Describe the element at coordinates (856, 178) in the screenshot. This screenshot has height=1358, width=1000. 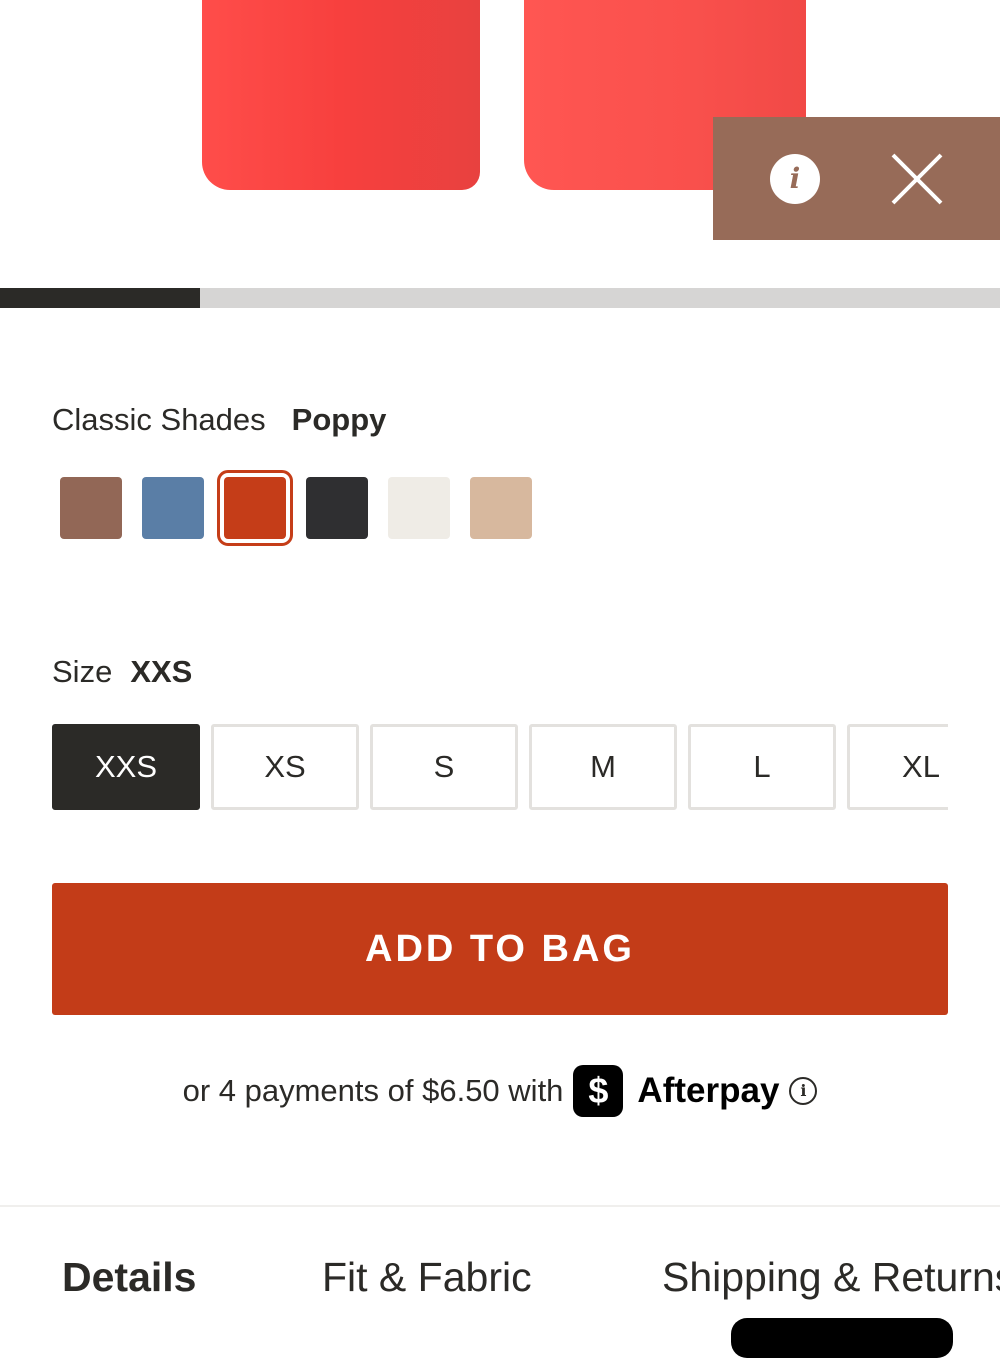
I see `image-info-panel: i` at that location.